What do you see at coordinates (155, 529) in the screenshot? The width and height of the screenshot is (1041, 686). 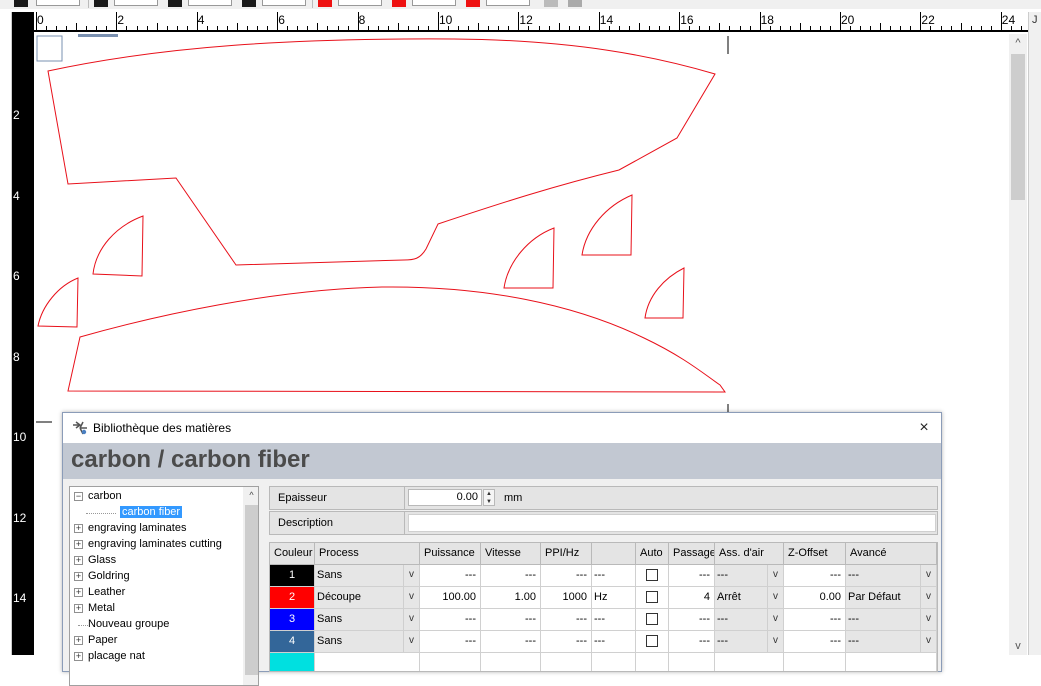 I see `tree-item: + engraving laminates` at bounding box center [155, 529].